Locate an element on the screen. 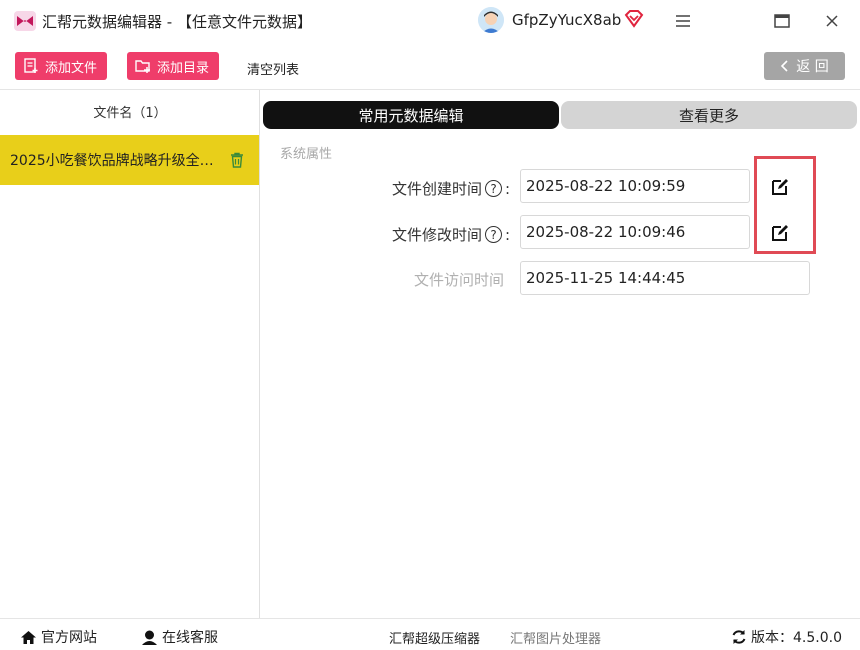  support-label: 在线客服 is located at coordinates (190, 638).